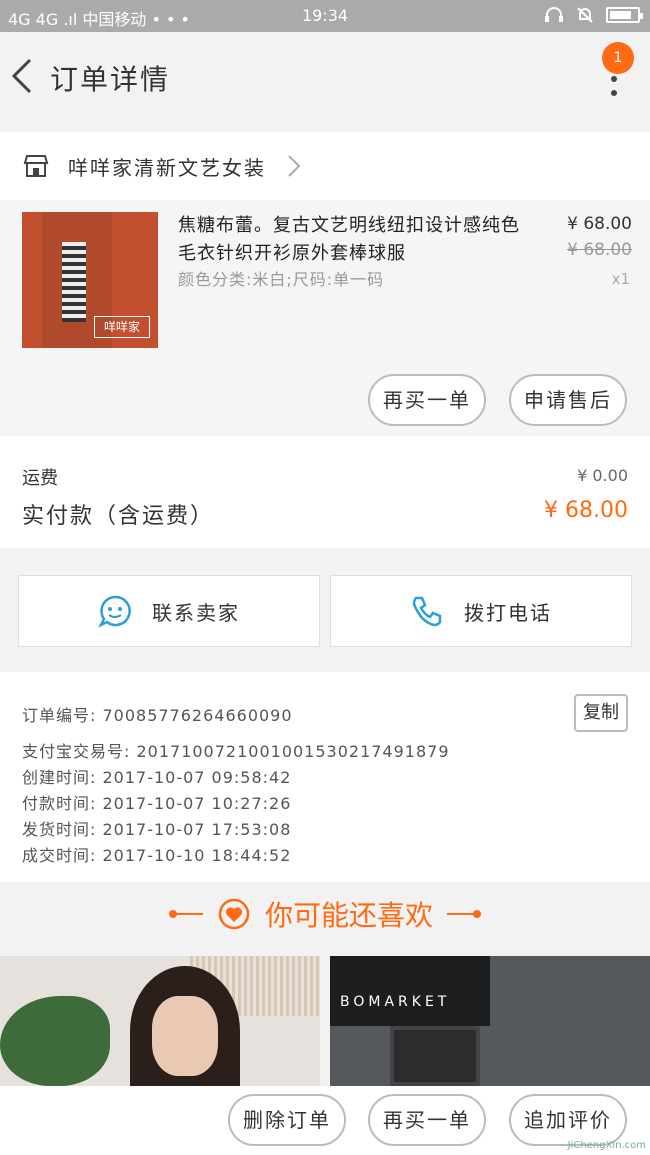 The width and height of the screenshot is (650, 1155). I want to click on bottom-buy-again-button: 再买一单, so click(427, 1120).